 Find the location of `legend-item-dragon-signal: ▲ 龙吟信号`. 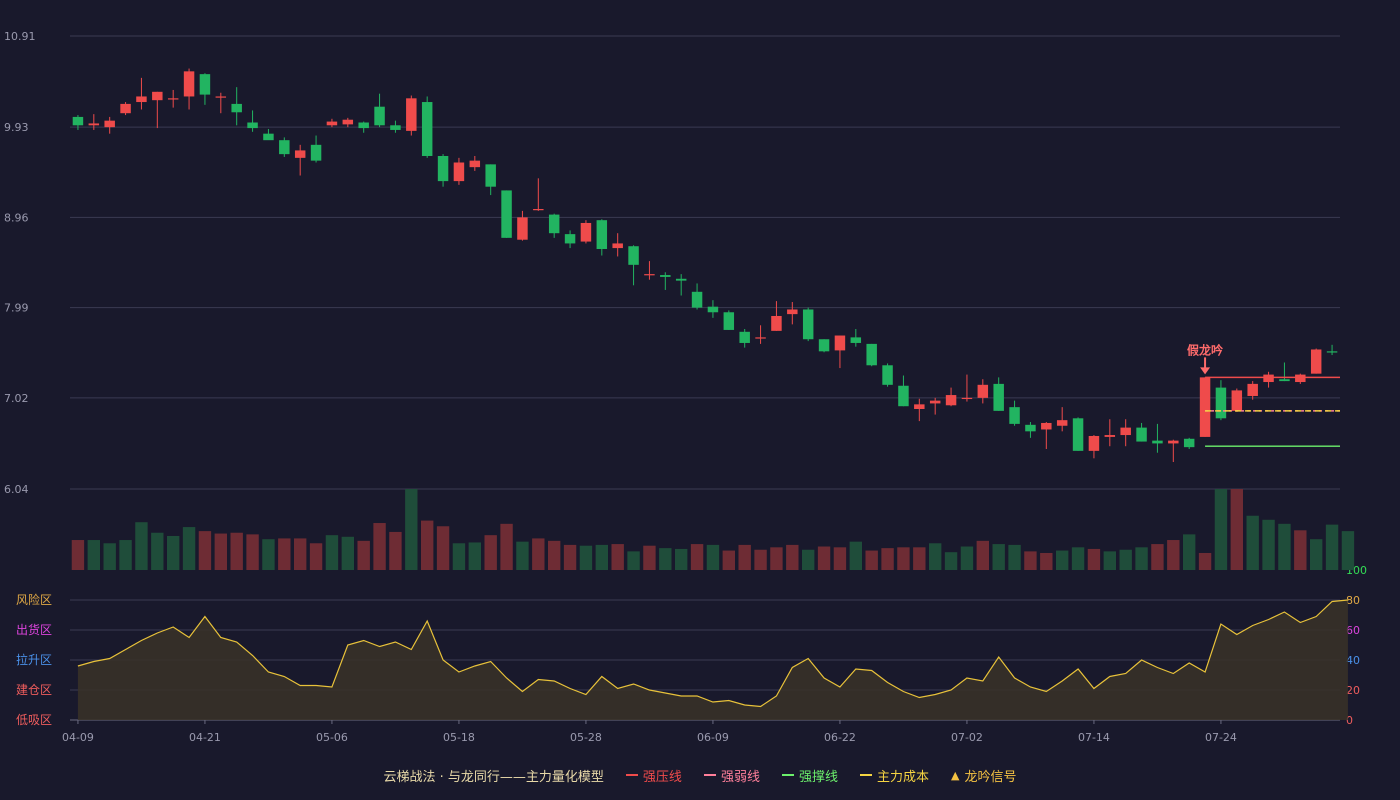

legend-item-dragon-signal: ▲ 龙吟信号 is located at coordinates (983, 775).